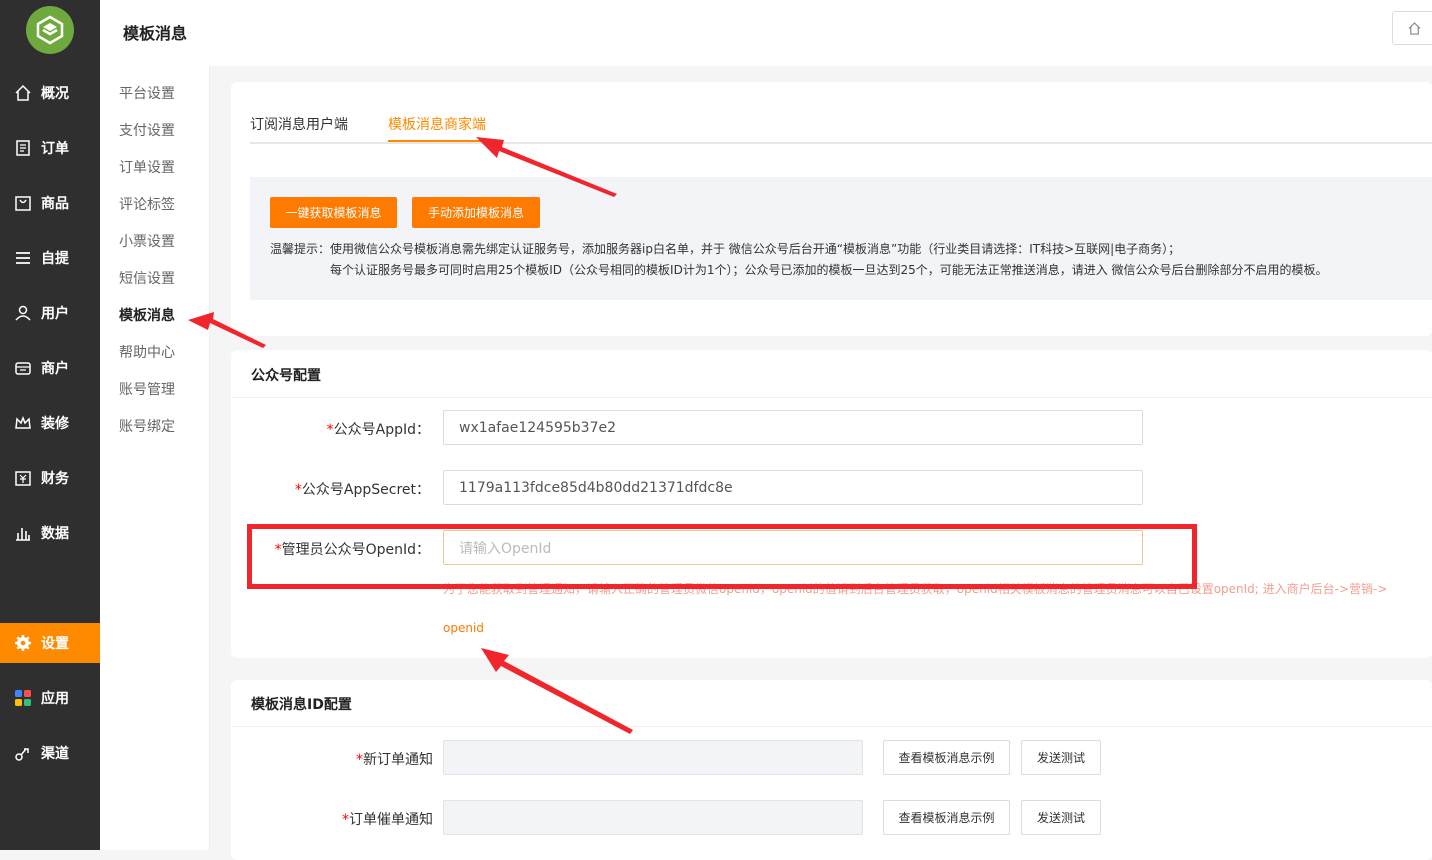  I want to click on sidebar-item-orders: 订单, so click(50, 148).